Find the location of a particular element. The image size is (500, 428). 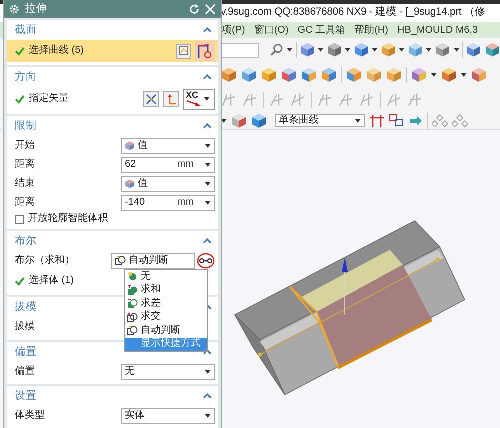

selection-label: 选择曲线 (5) is located at coordinates (56, 51).